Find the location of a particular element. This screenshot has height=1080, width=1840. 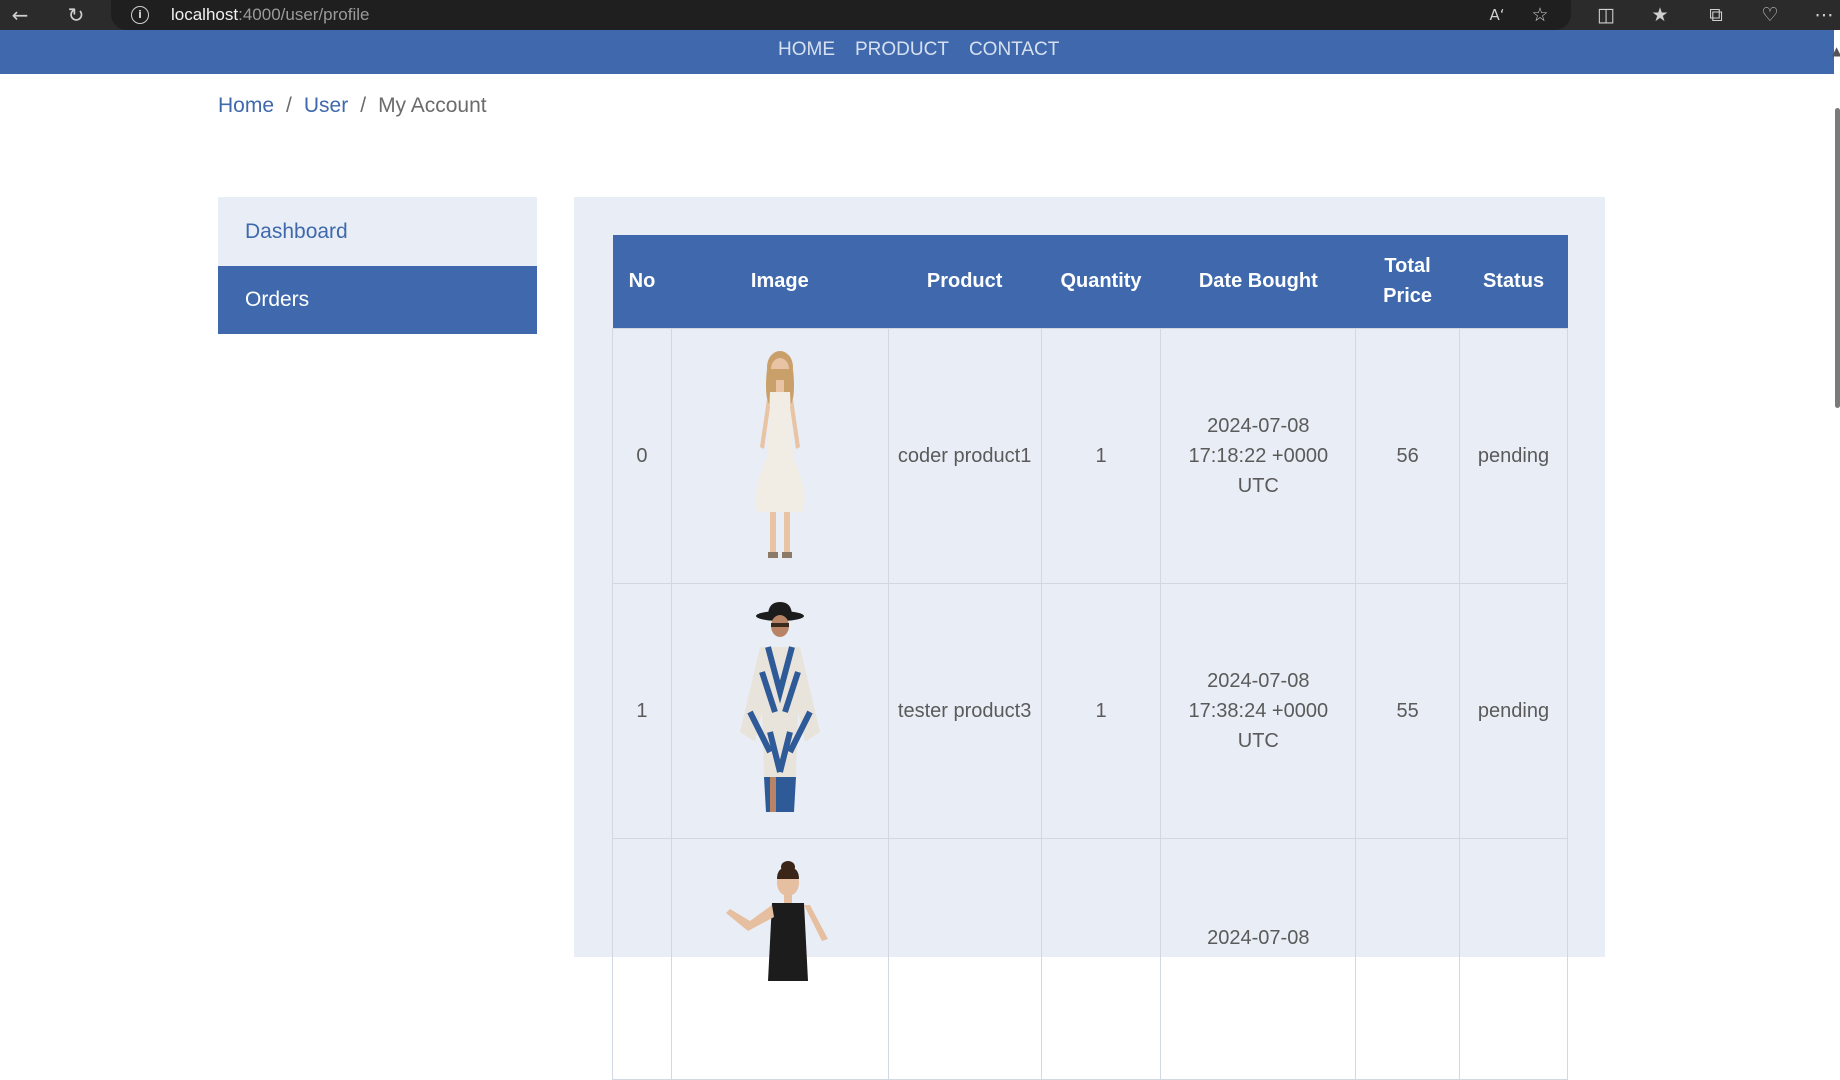

split-screen-icon: ◫ is located at coordinates (1606, 15).